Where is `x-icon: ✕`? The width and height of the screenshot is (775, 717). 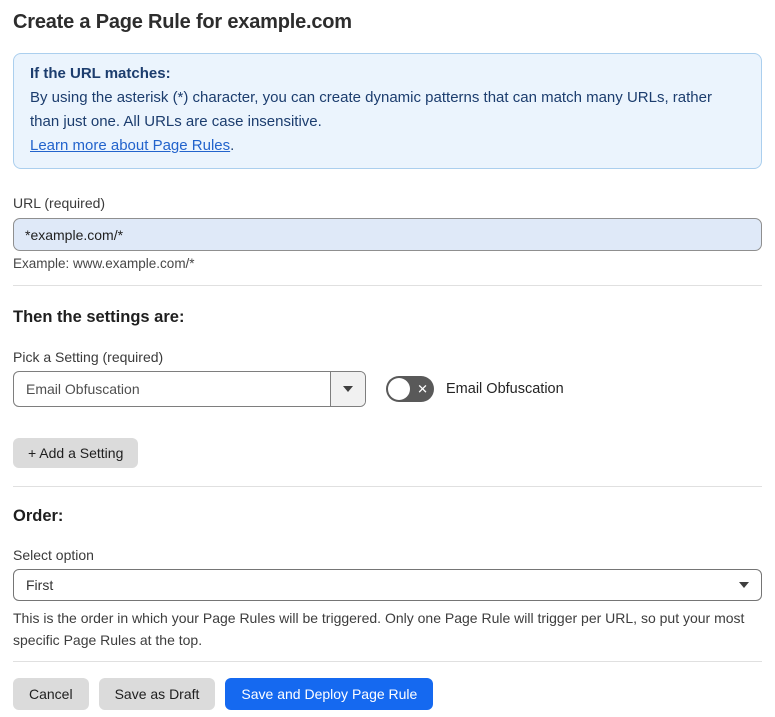 x-icon: ✕ is located at coordinates (422, 389).